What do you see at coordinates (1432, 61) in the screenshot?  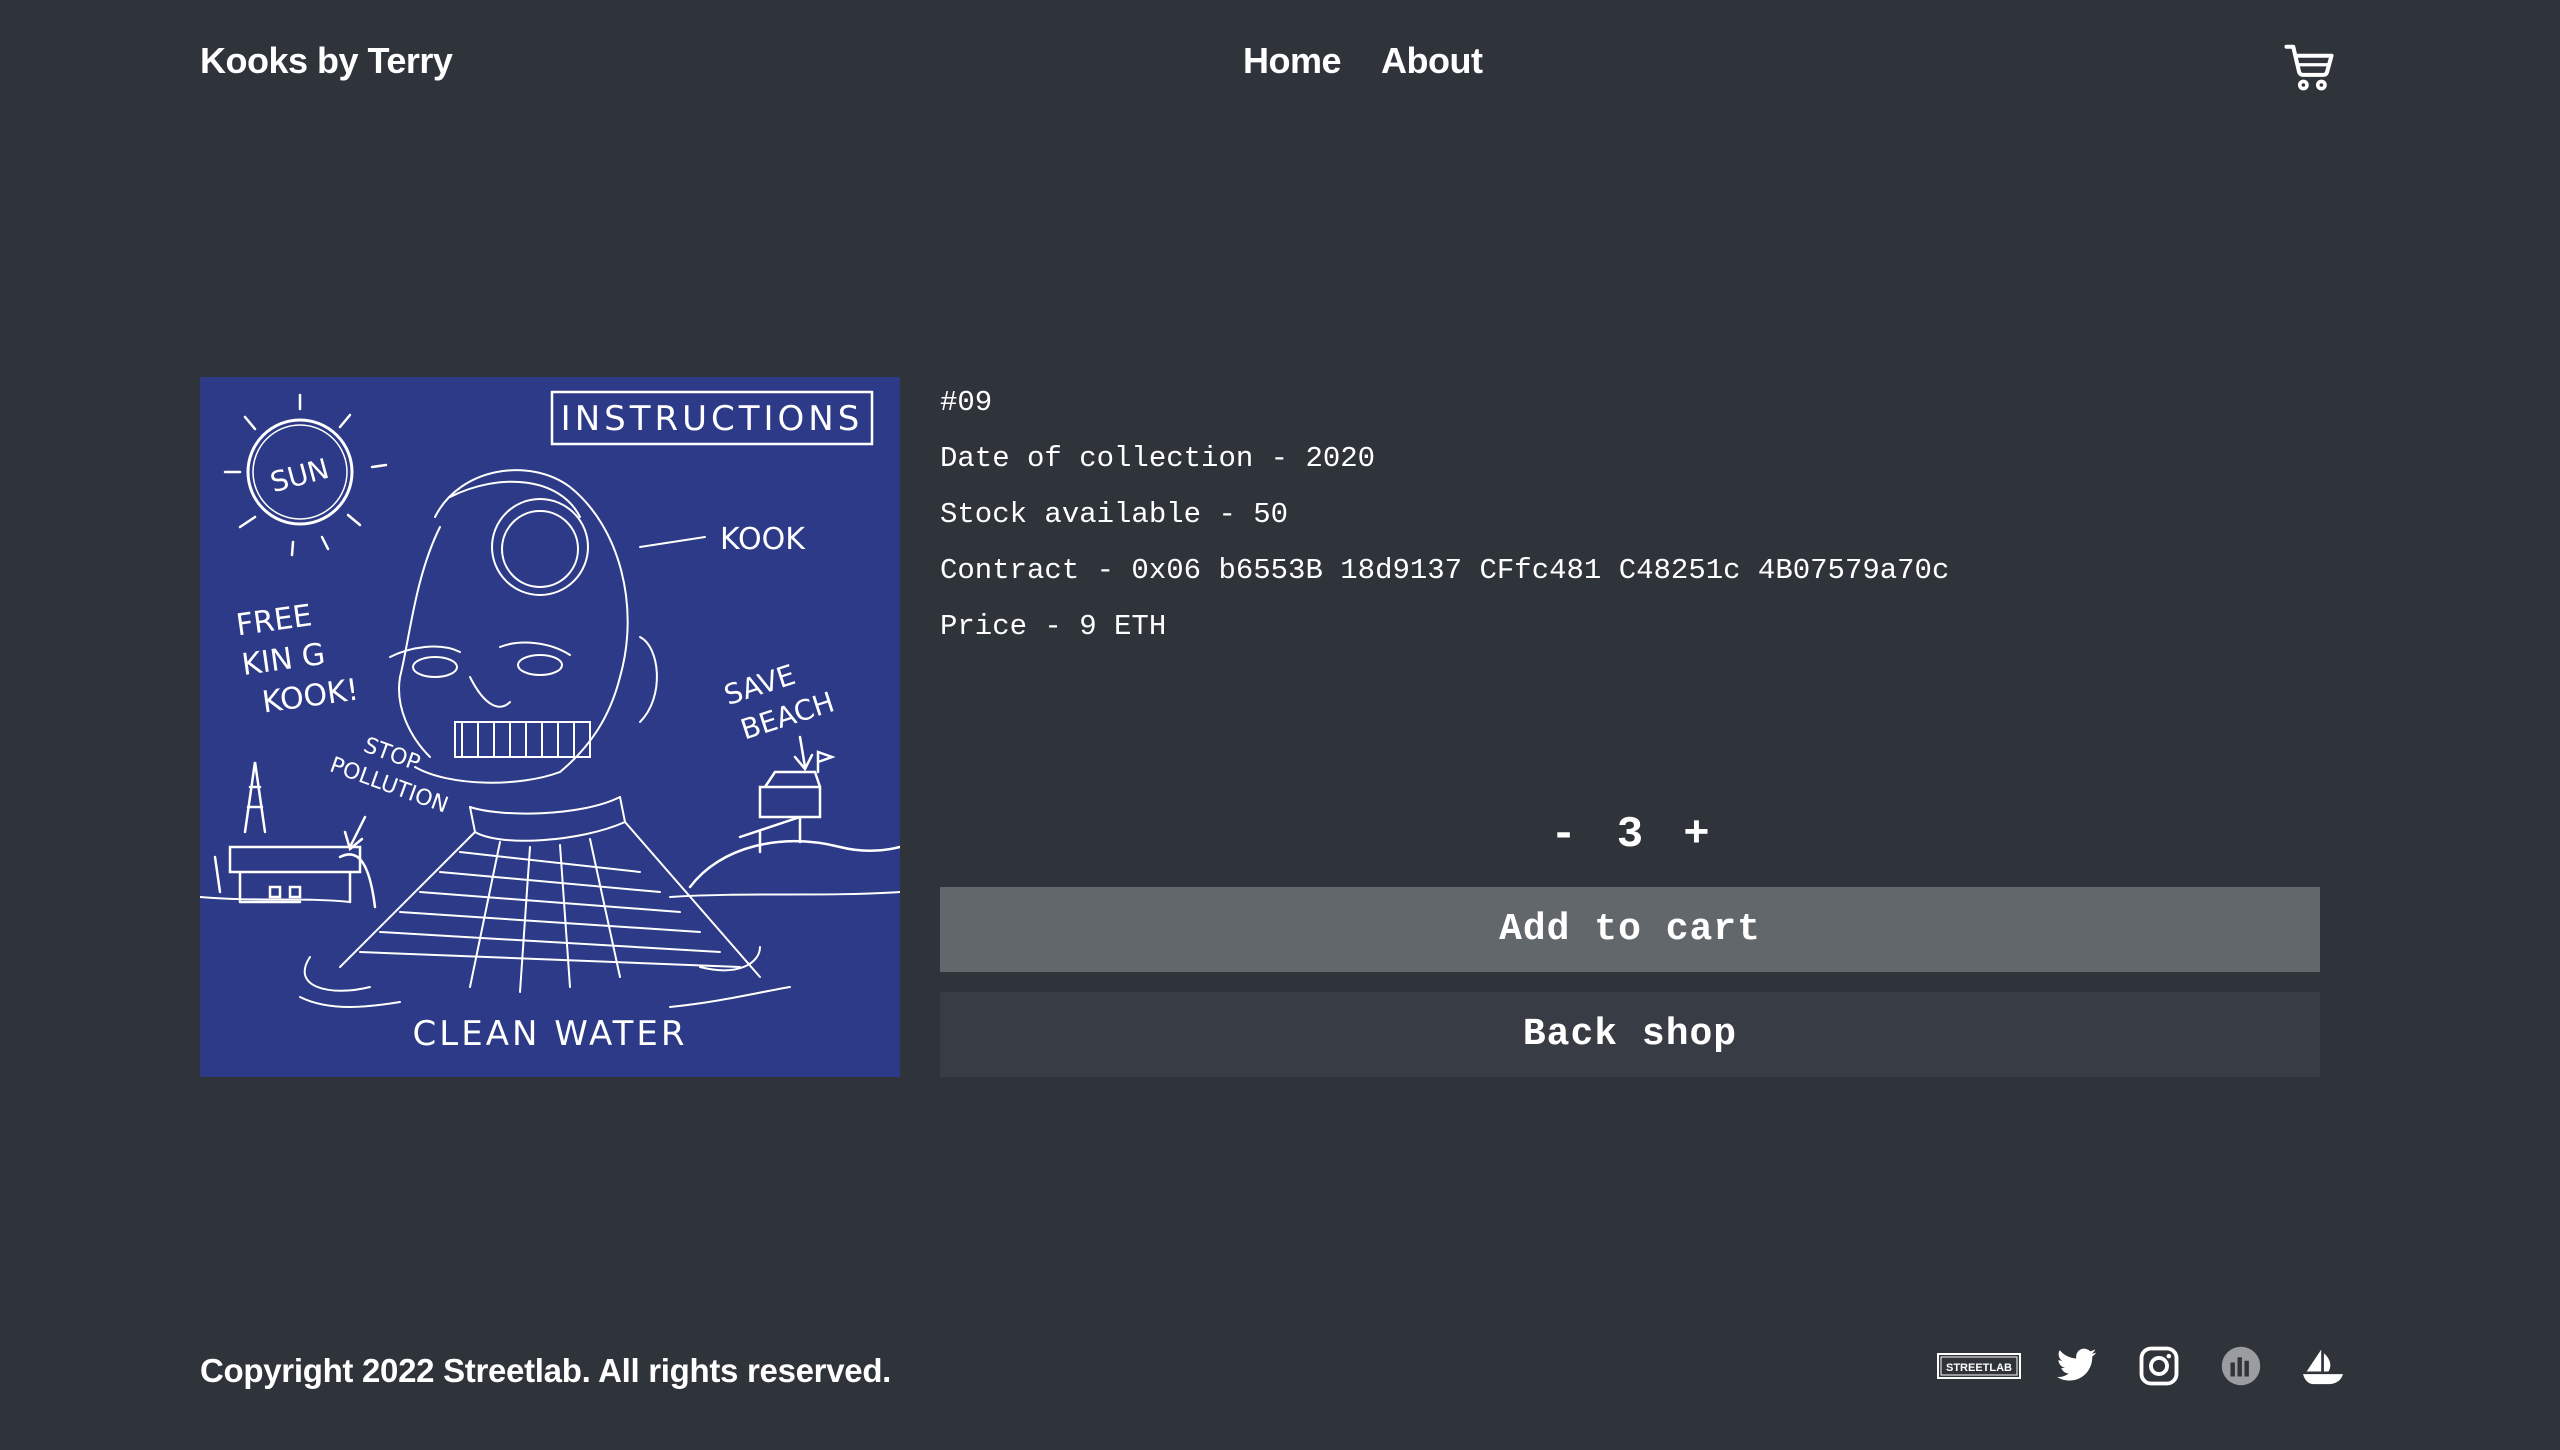 I see `nav-about-link: About` at bounding box center [1432, 61].